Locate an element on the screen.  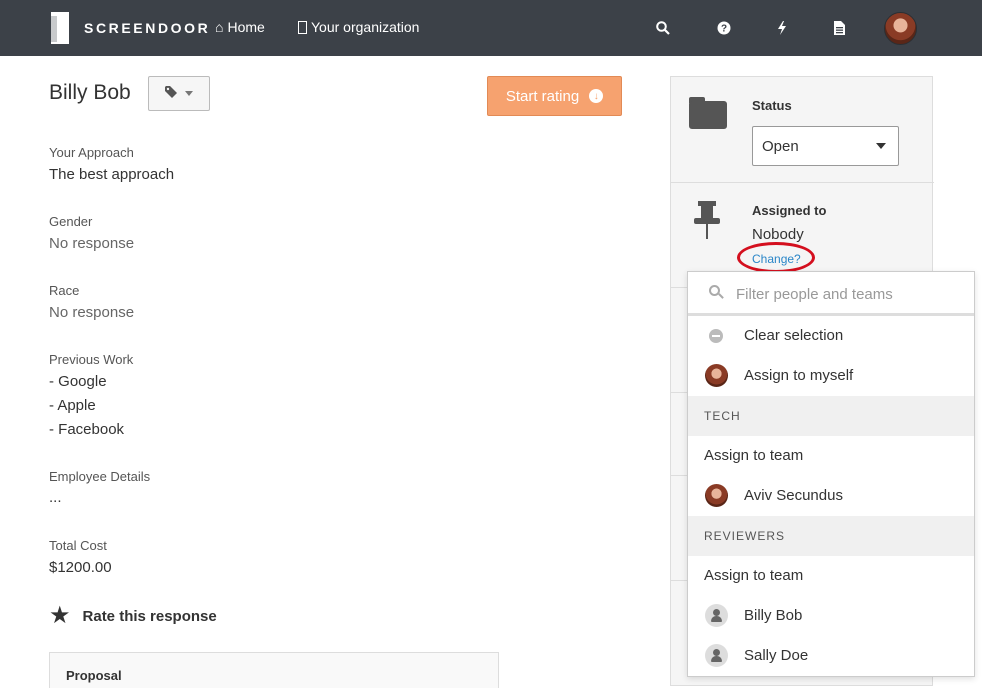
member-name: Billy Bob is located at coordinates (773, 615).